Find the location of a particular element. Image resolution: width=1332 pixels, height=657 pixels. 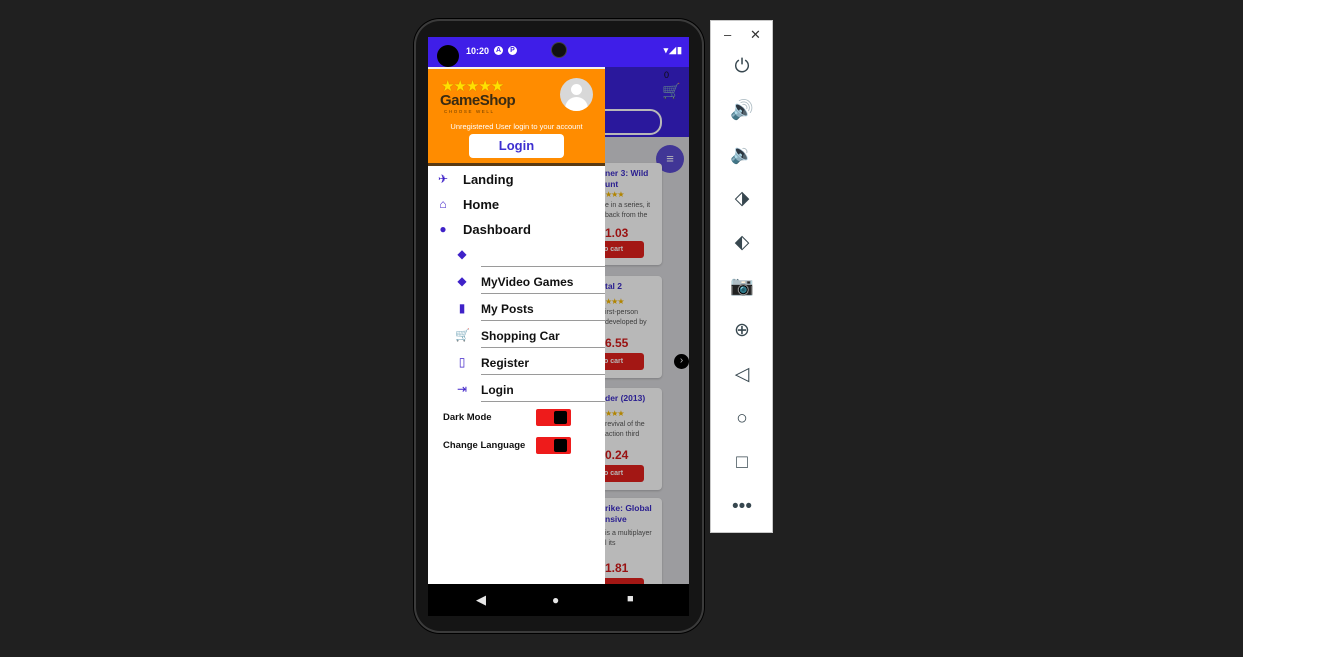

logo-tagline: CHOOSE WELL is located at coordinates (469, 111).